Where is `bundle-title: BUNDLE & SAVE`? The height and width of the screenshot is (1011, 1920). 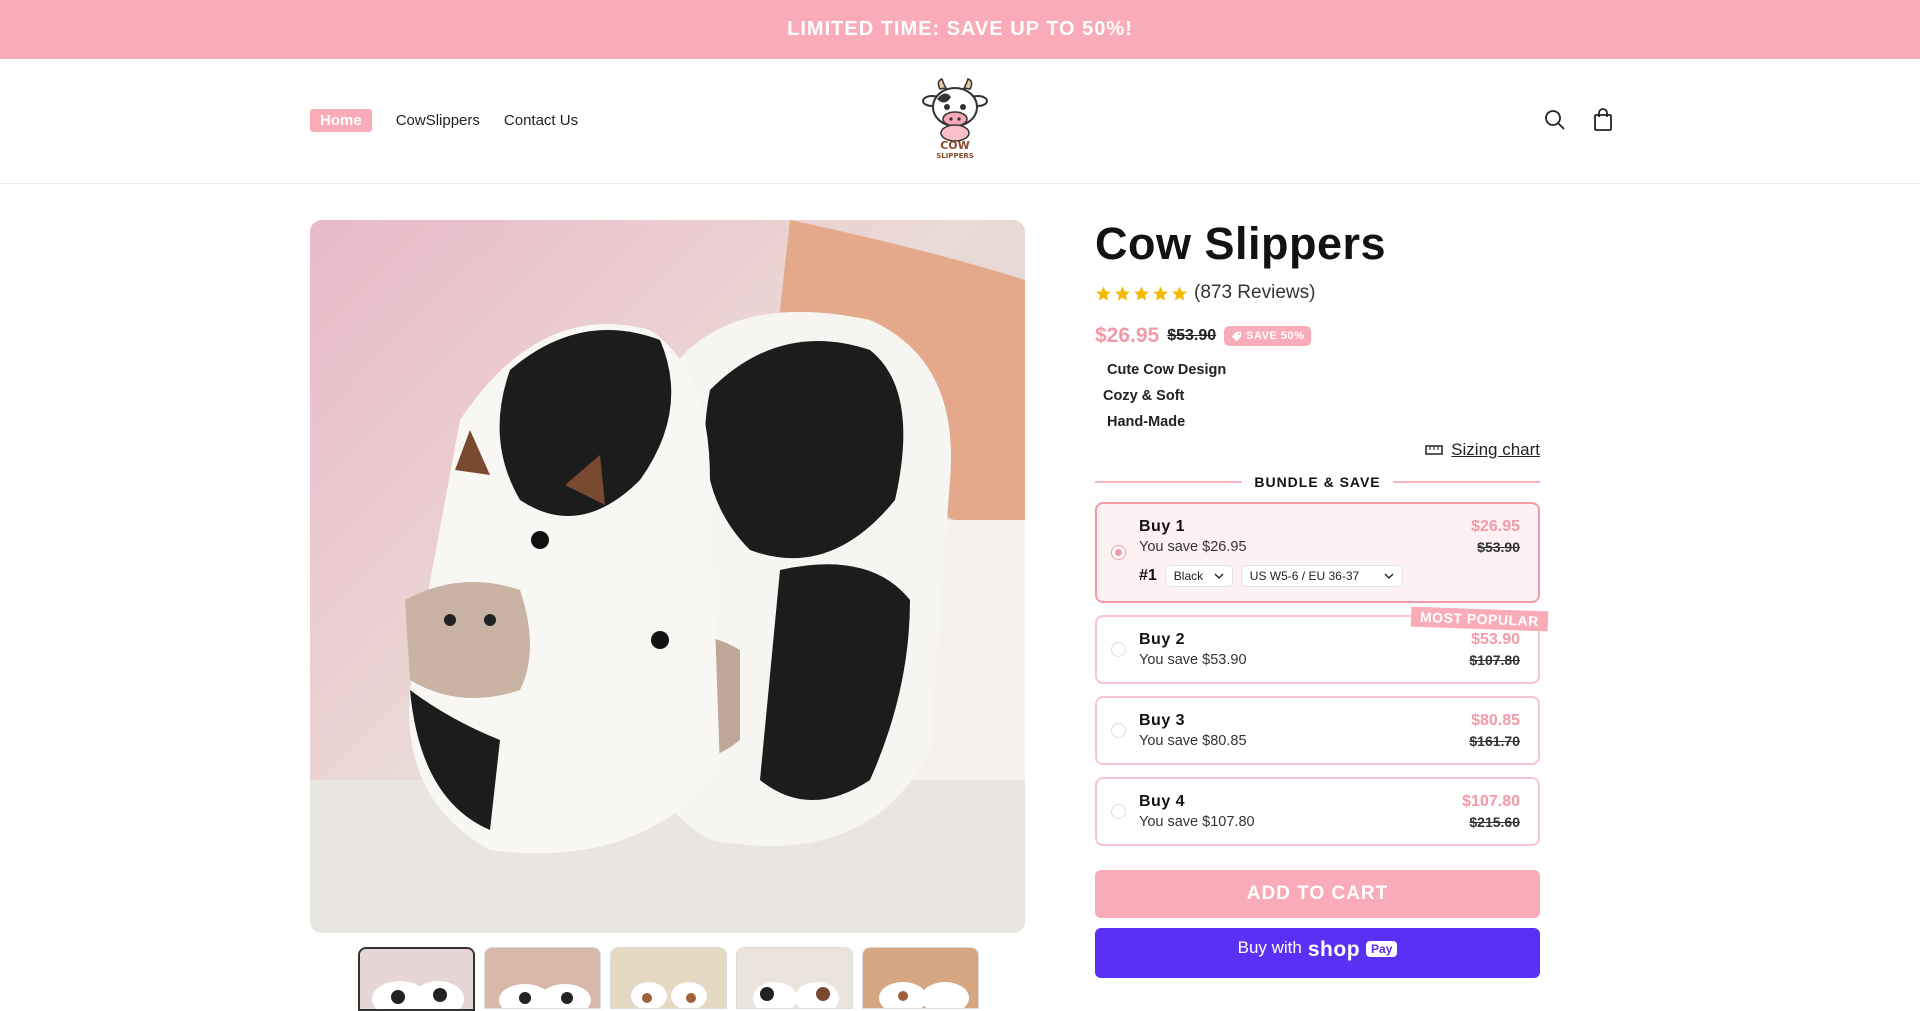 bundle-title: BUNDLE & SAVE is located at coordinates (1317, 482).